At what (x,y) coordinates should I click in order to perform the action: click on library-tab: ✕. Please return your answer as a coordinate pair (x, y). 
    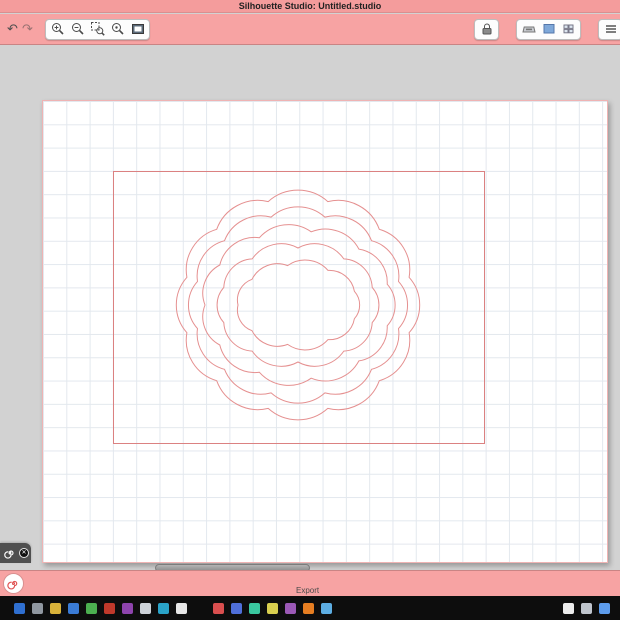
    Looking at the image, I should click on (15, 553).